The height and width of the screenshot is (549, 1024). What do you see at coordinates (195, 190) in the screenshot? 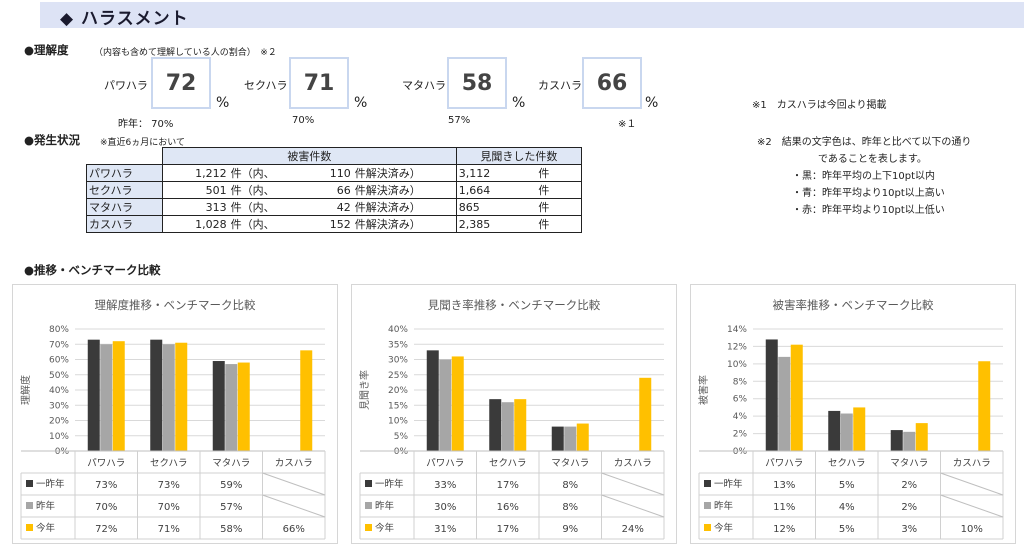
I see `victims-count: 501` at bounding box center [195, 190].